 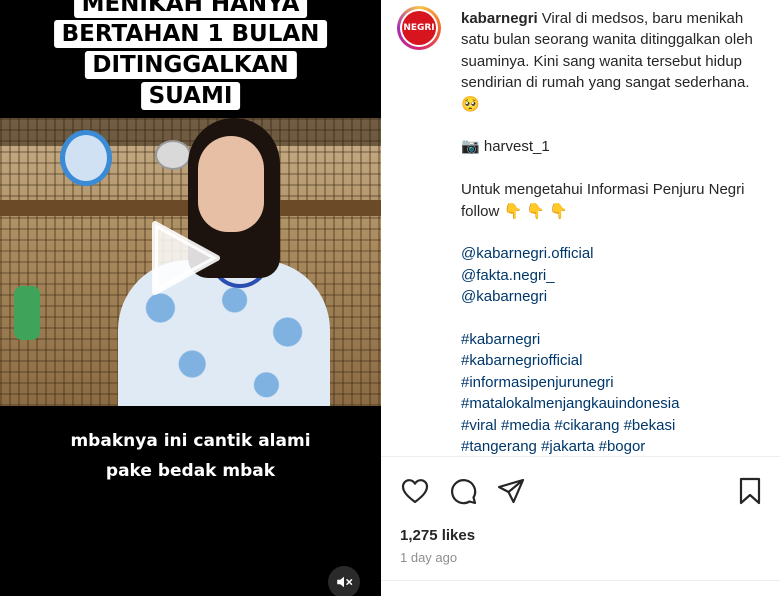 What do you see at coordinates (190, 441) in the screenshot?
I see `bottom-caption-line-1: mbaknya ini cantik alami` at bounding box center [190, 441].